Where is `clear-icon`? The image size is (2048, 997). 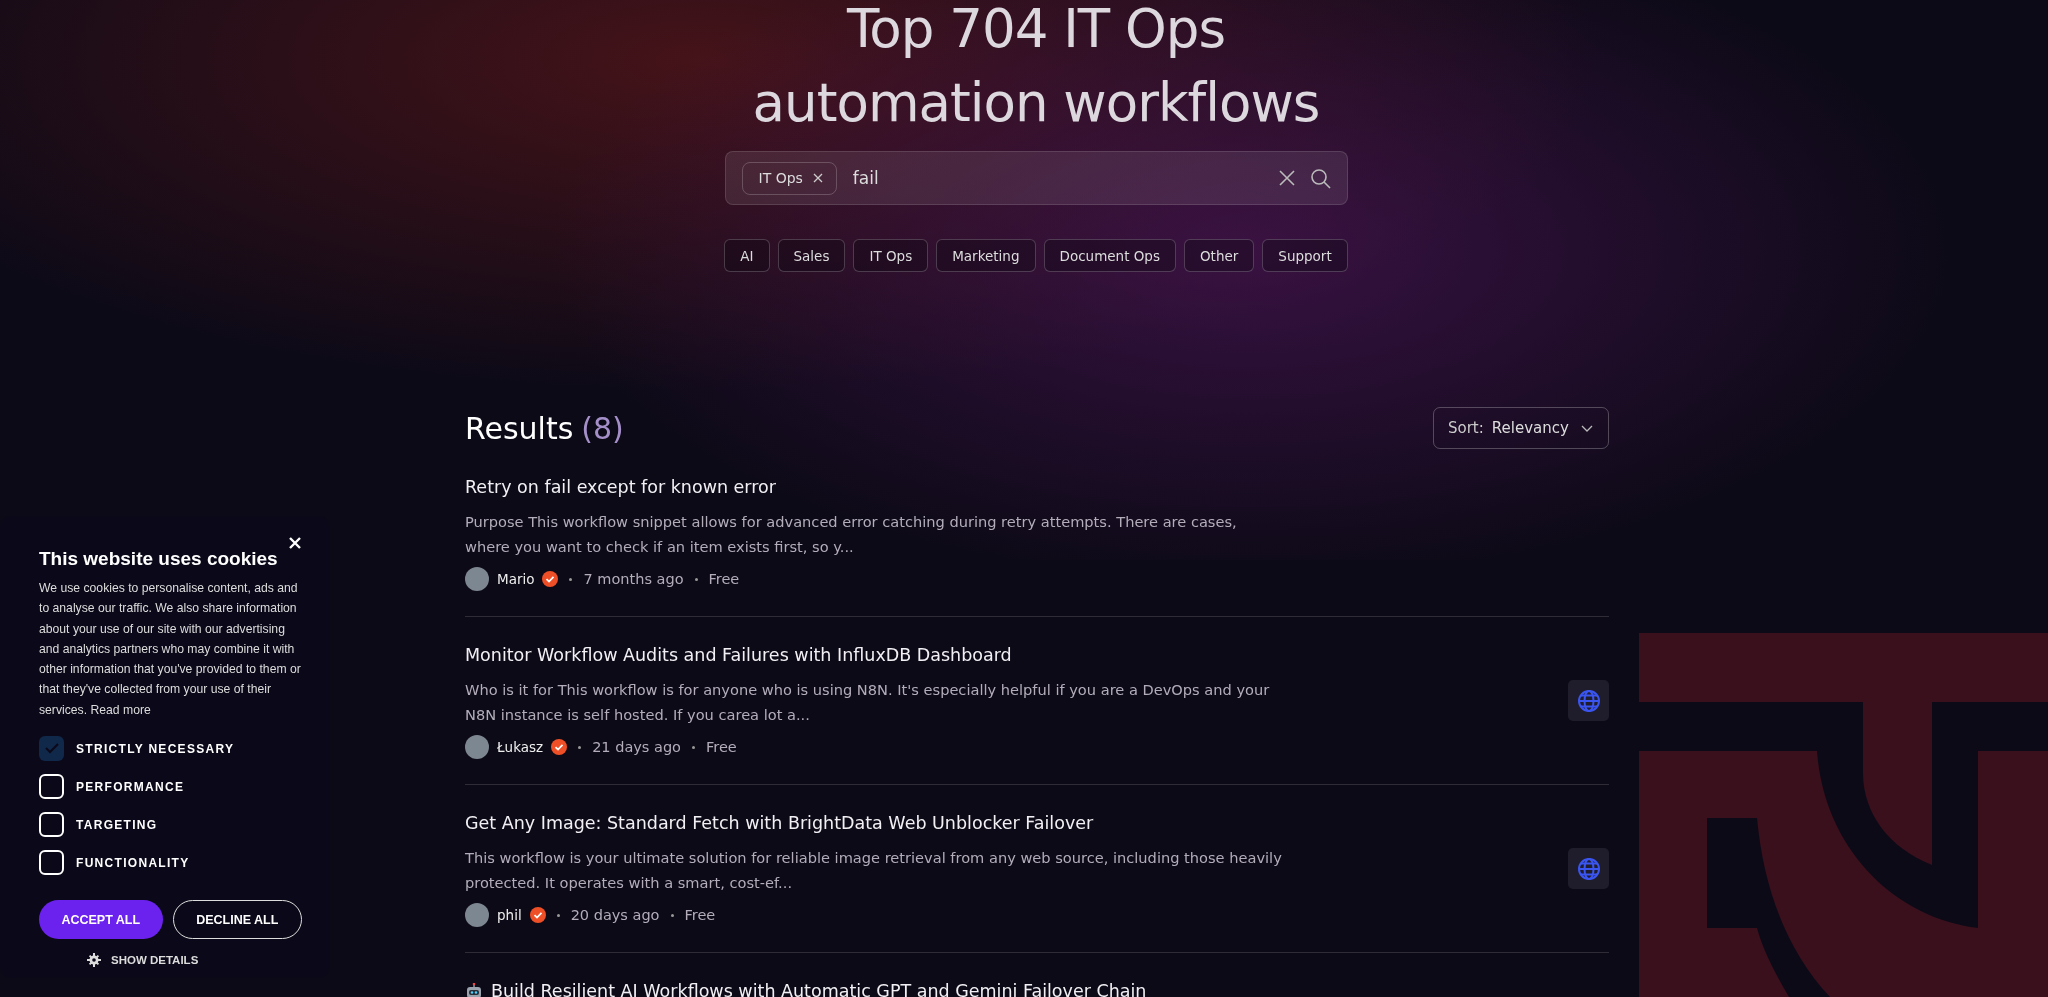 clear-icon is located at coordinates (1286, 178).